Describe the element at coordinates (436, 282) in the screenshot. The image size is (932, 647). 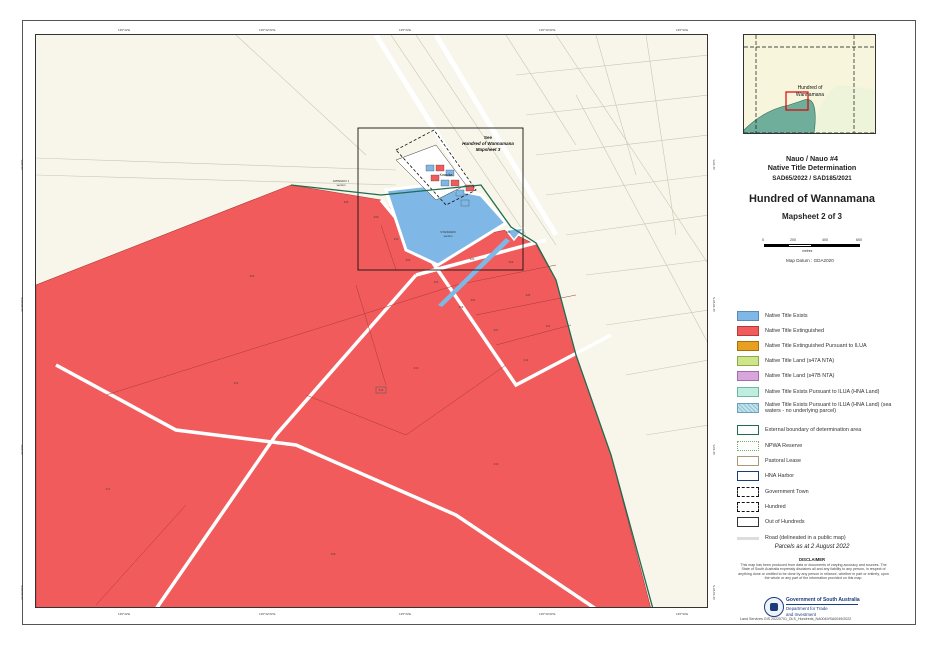
I see `parcel-id: 301` at that location.